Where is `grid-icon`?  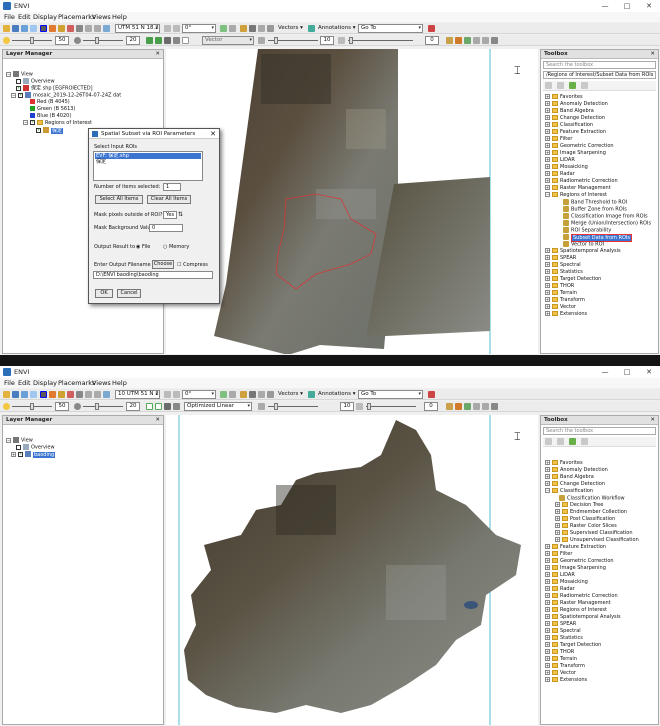 grid-icon is located at coordinates (185, 40).